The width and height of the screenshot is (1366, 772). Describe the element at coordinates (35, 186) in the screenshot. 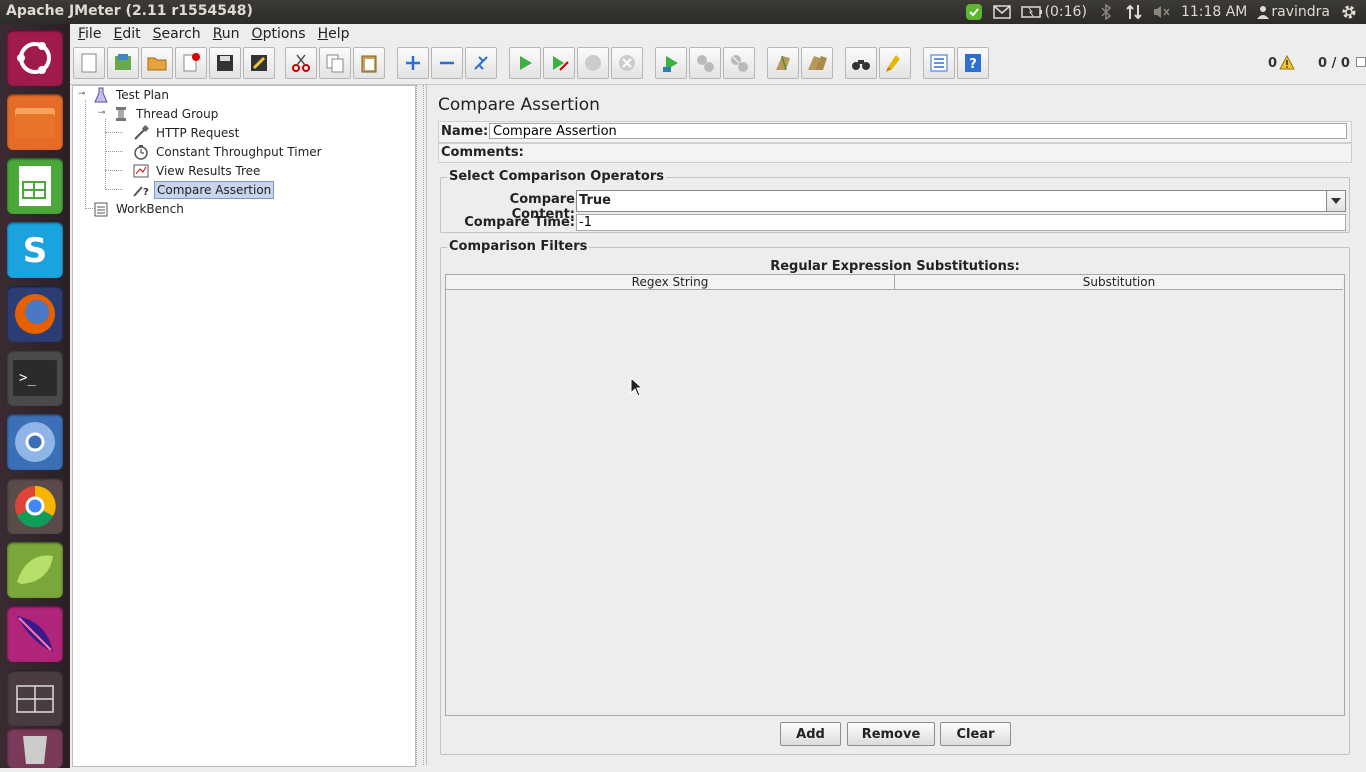

I see `libreoffice-calc-icon` at that location.